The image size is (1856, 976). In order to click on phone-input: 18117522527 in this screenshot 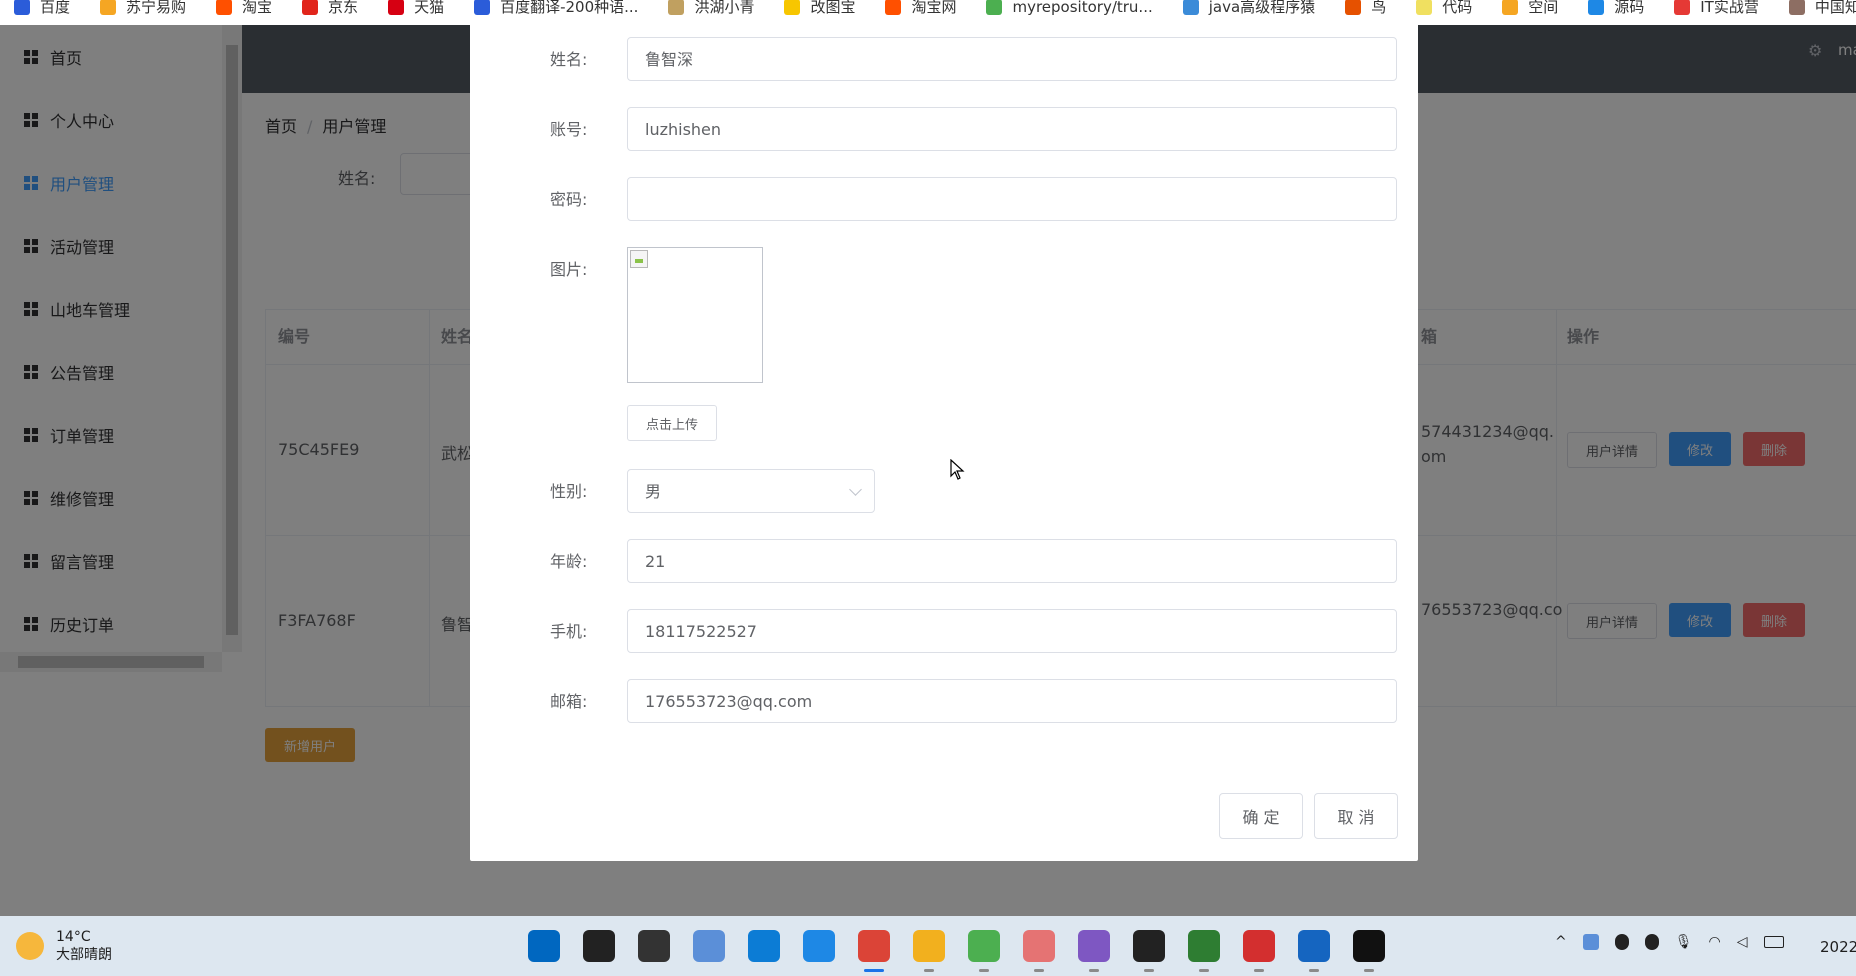, I will do `click(1012, 631)`.